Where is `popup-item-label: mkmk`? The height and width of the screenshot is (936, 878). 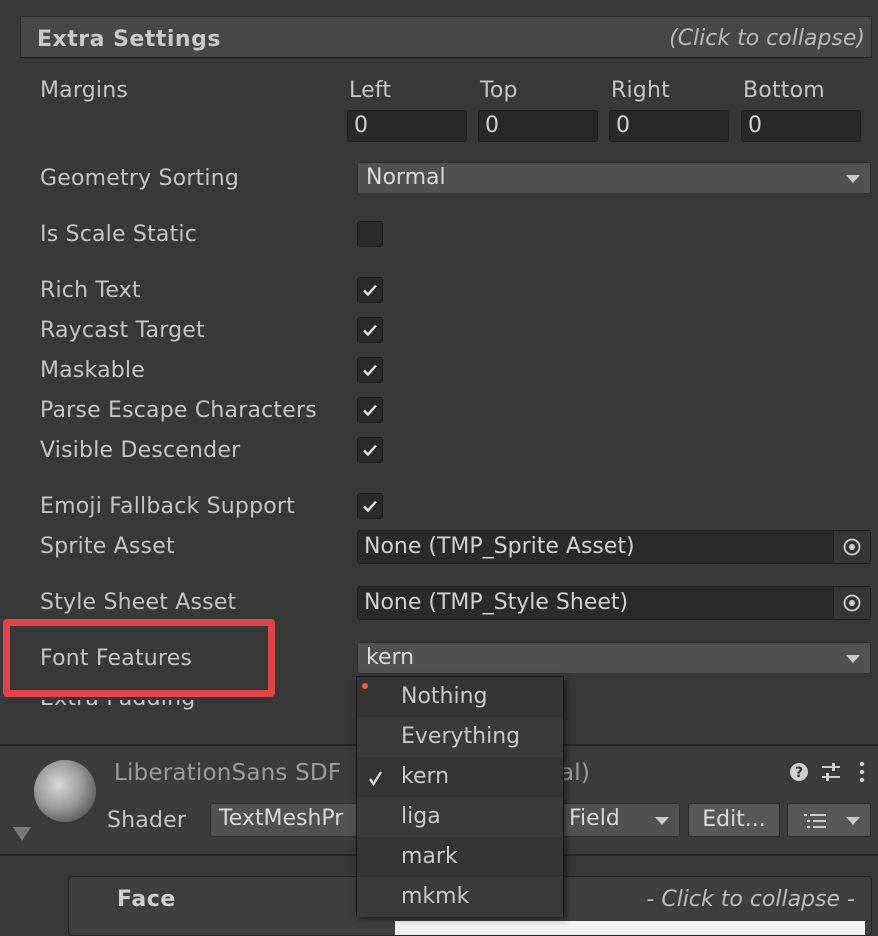
popup-item-label: mkmk is located at coordinates (435, 896).